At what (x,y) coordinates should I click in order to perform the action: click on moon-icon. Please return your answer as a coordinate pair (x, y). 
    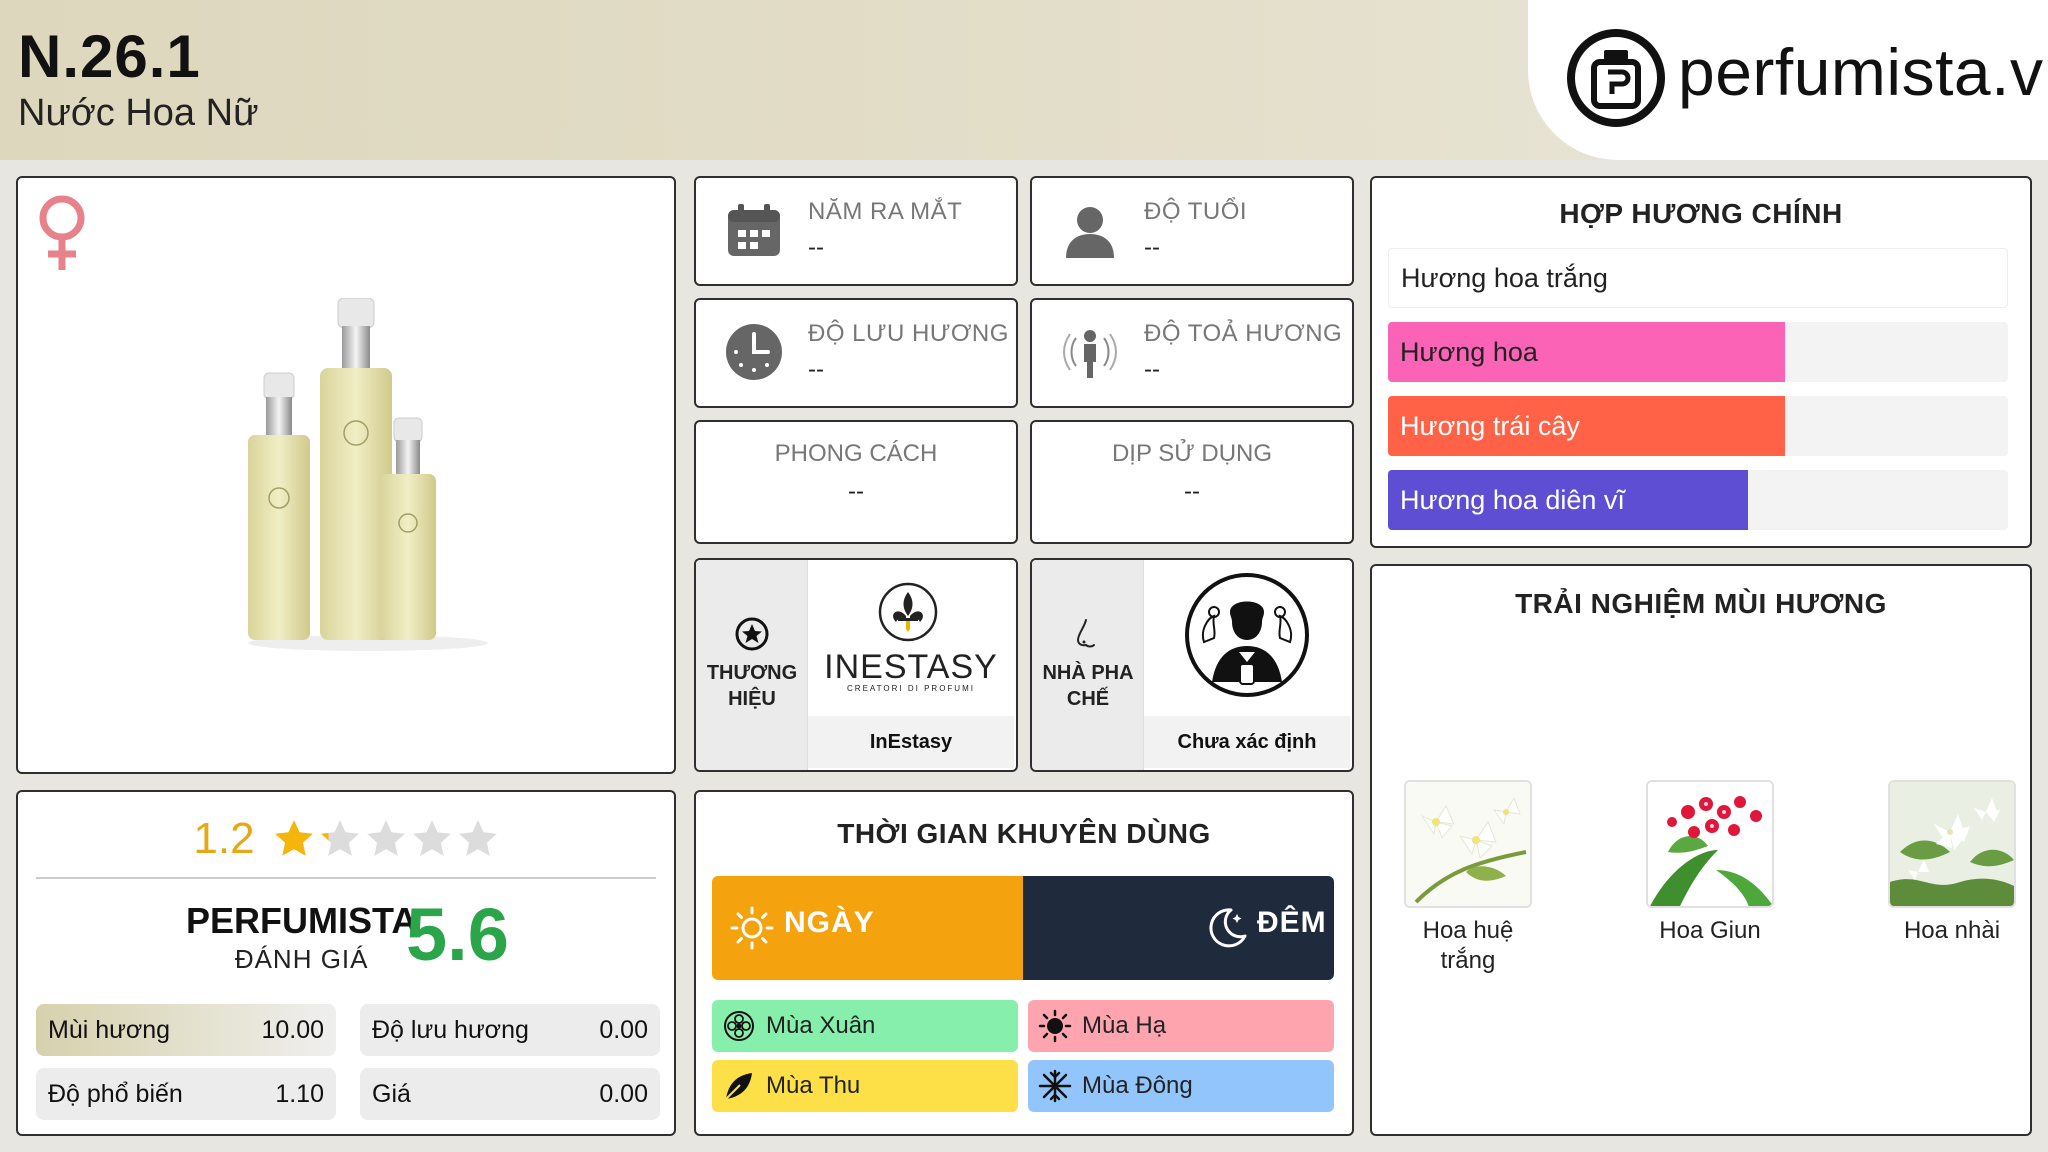
    Looking at the image, I should click on (1228, 928).